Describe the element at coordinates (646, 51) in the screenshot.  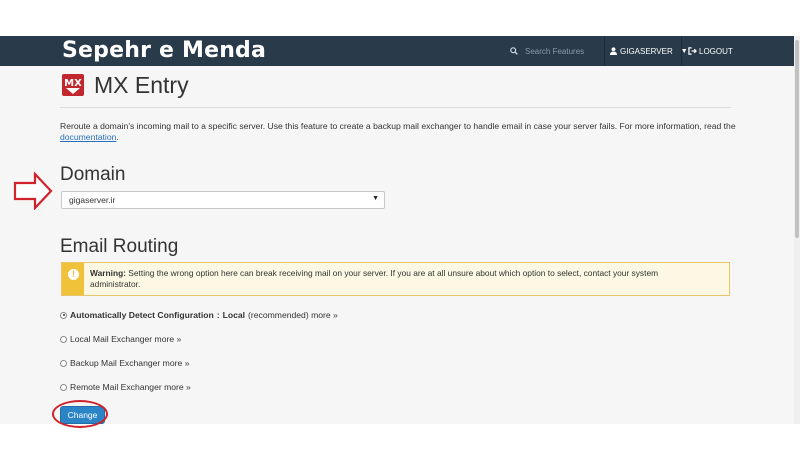
I see `user-name: GIGASERVER` at that location.